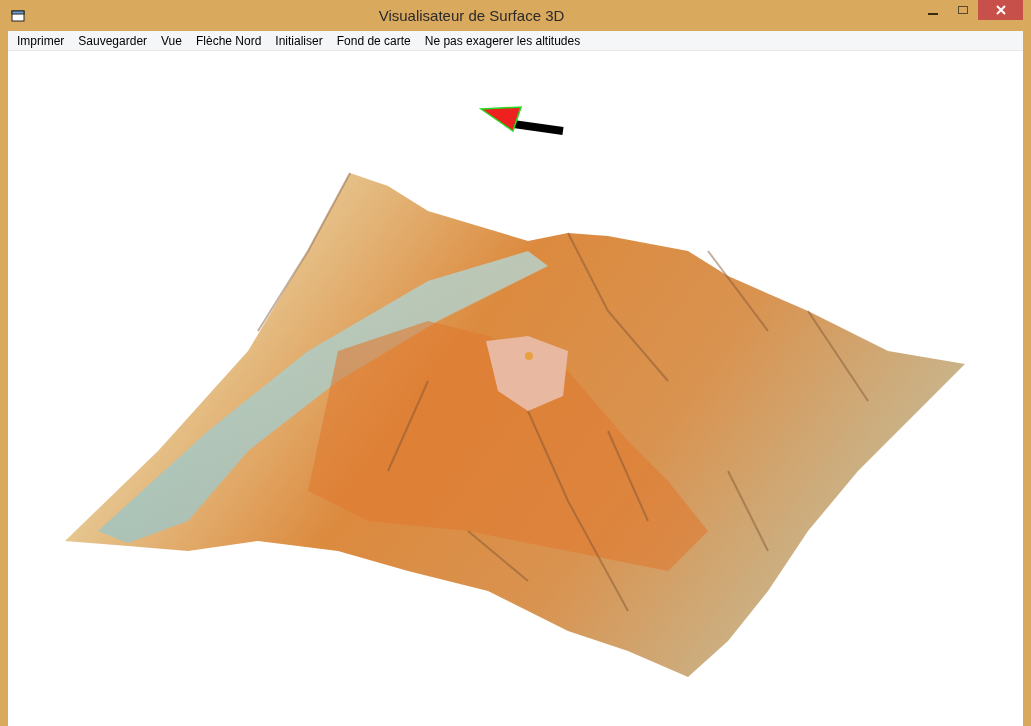 The width and height of the screenshot is (1031, 726). Describe the element at coordinates (228, 40) in the screenshot. I see `menu-item: Flèche Nord` at that location.